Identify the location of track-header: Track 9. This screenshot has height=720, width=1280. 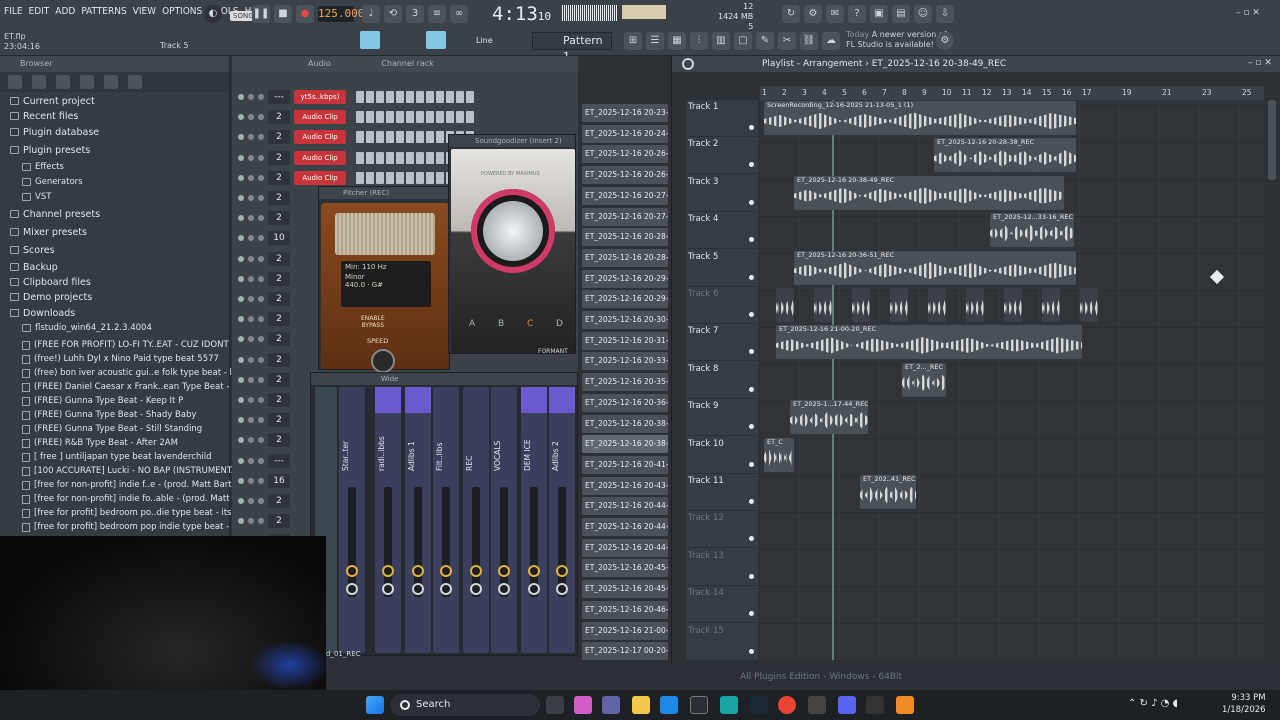
(723, 418).